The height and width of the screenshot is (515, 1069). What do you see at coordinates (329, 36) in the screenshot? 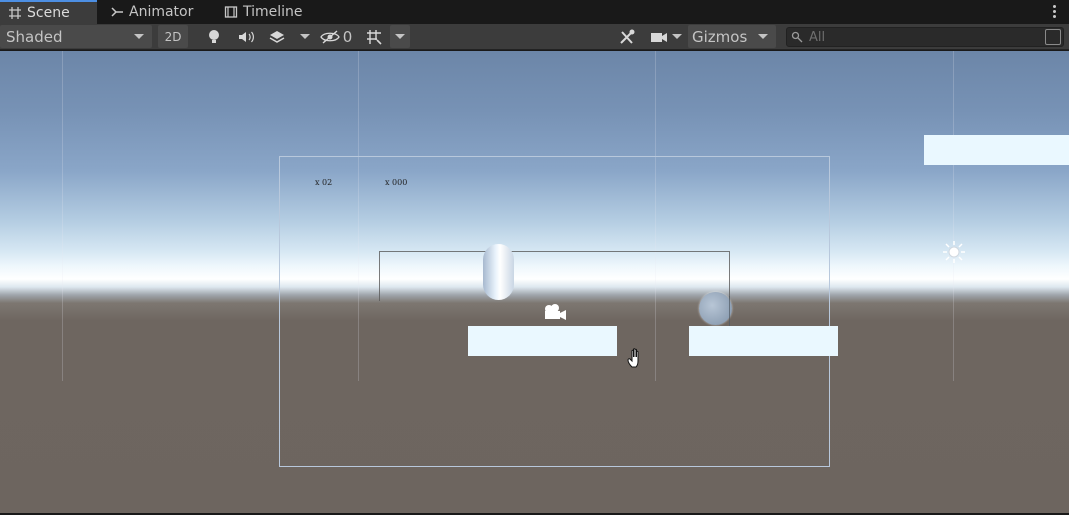
I see `eye-slash-icon` at bounding box center [329, 36].